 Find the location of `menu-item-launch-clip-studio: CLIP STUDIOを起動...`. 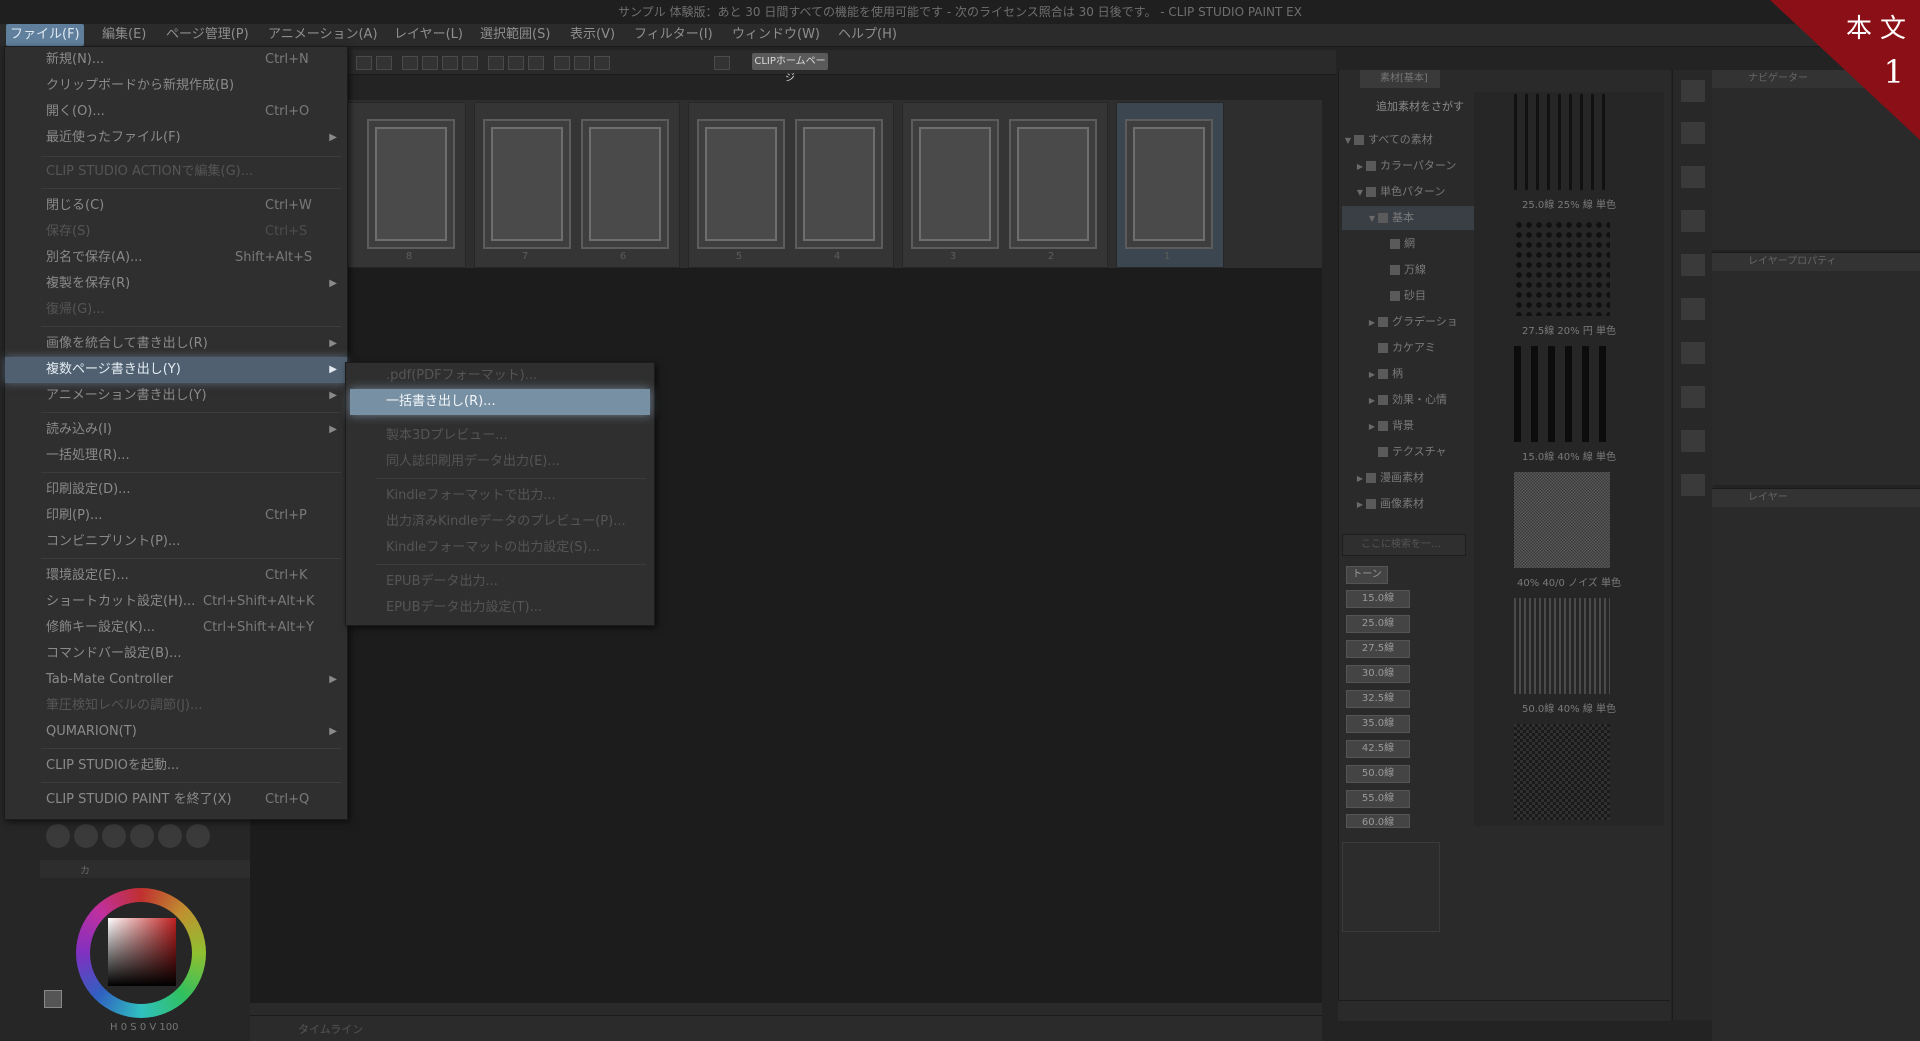

menu-item-launch-clip-studio: CLIP STUDIOを起動... is located at coordinates (176, 766).